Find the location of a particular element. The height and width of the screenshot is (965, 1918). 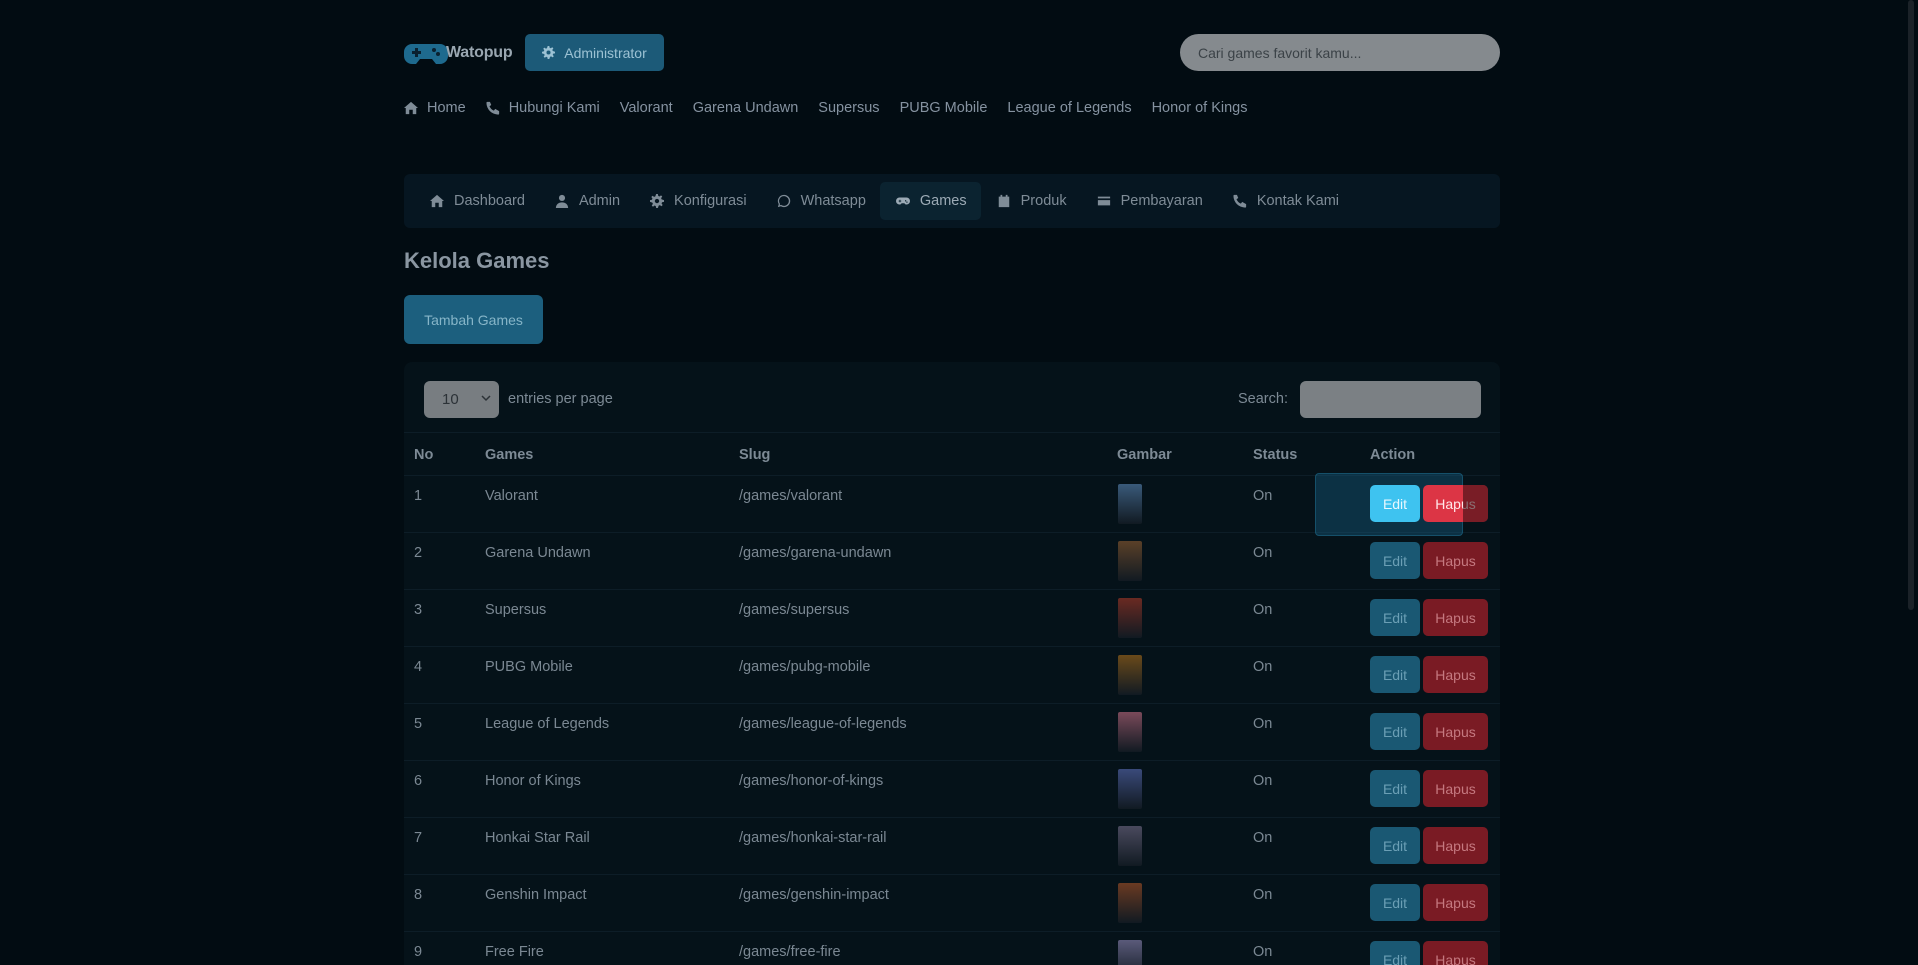

column-header-status: Status is located at coordinates (1275, 455).